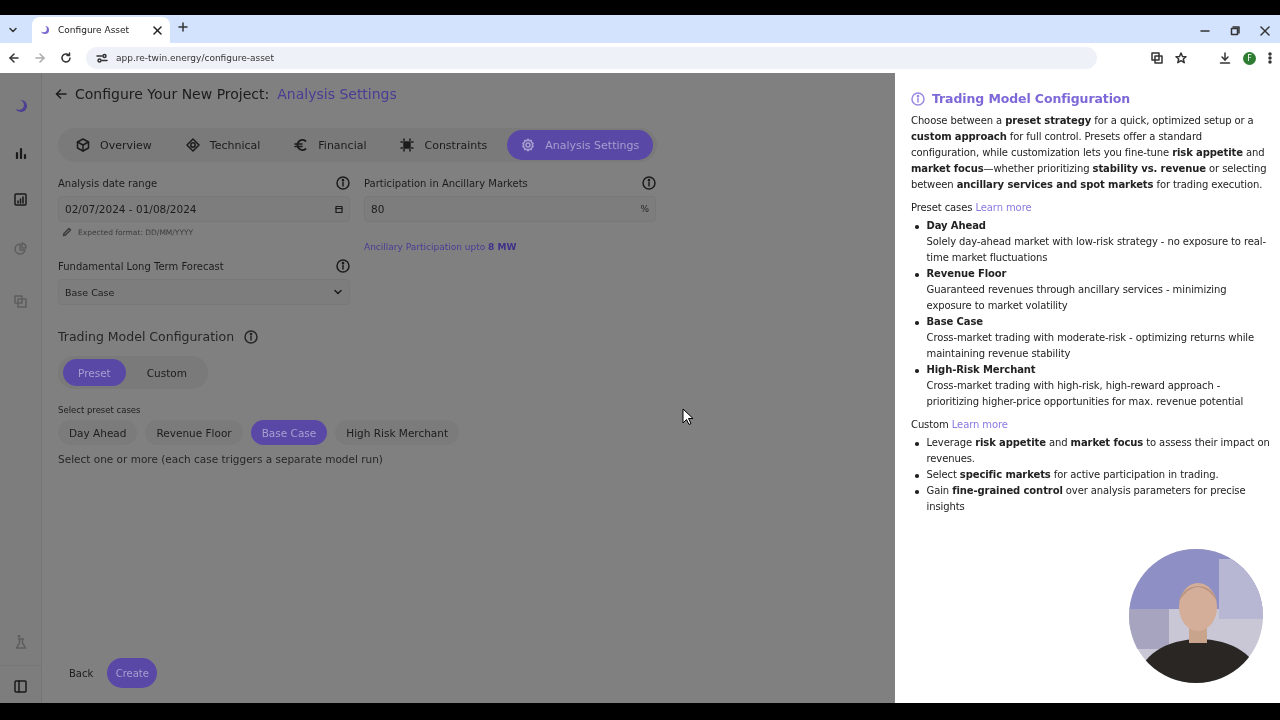 This screenshot has width=1280, height=720. Describe the element at coordinates (172, 94) in the screenshot. I see `page-title: Configure Your New Project:` at that location.